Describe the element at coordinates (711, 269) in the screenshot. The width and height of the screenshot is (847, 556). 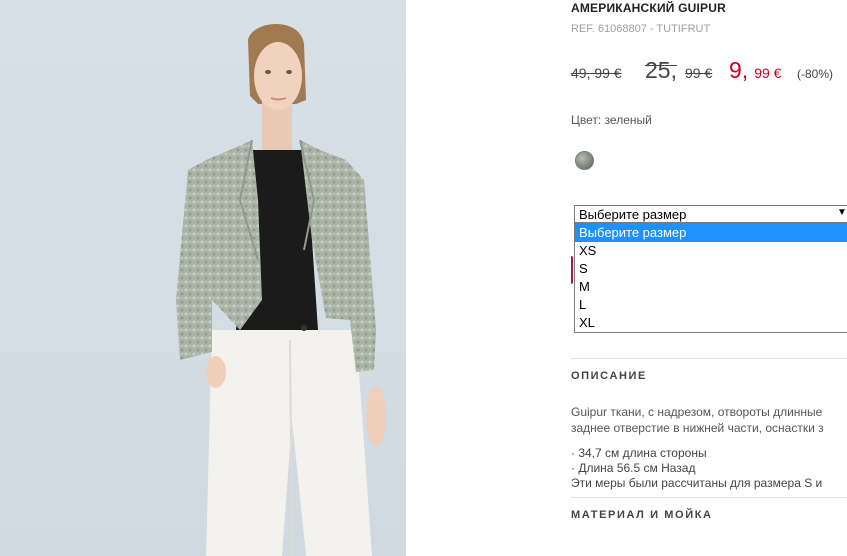
I see `size-option-s: S` at that location.